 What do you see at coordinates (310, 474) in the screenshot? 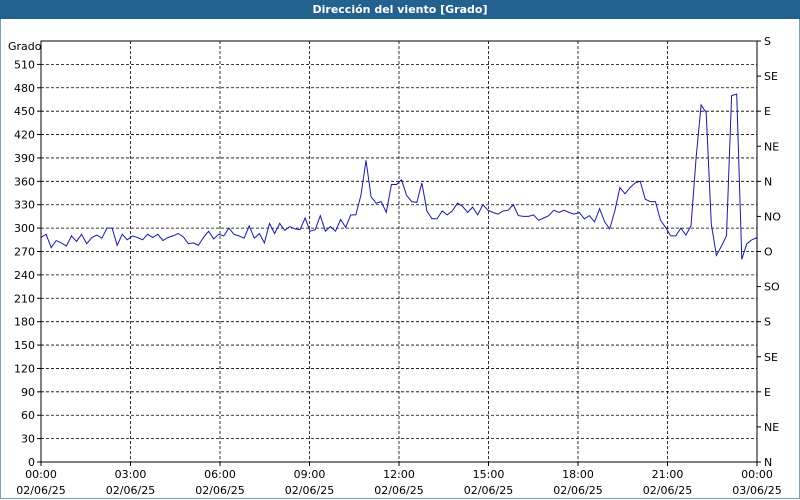
I see `x-tick-time: 09:00` at bounding box center [310, 474].